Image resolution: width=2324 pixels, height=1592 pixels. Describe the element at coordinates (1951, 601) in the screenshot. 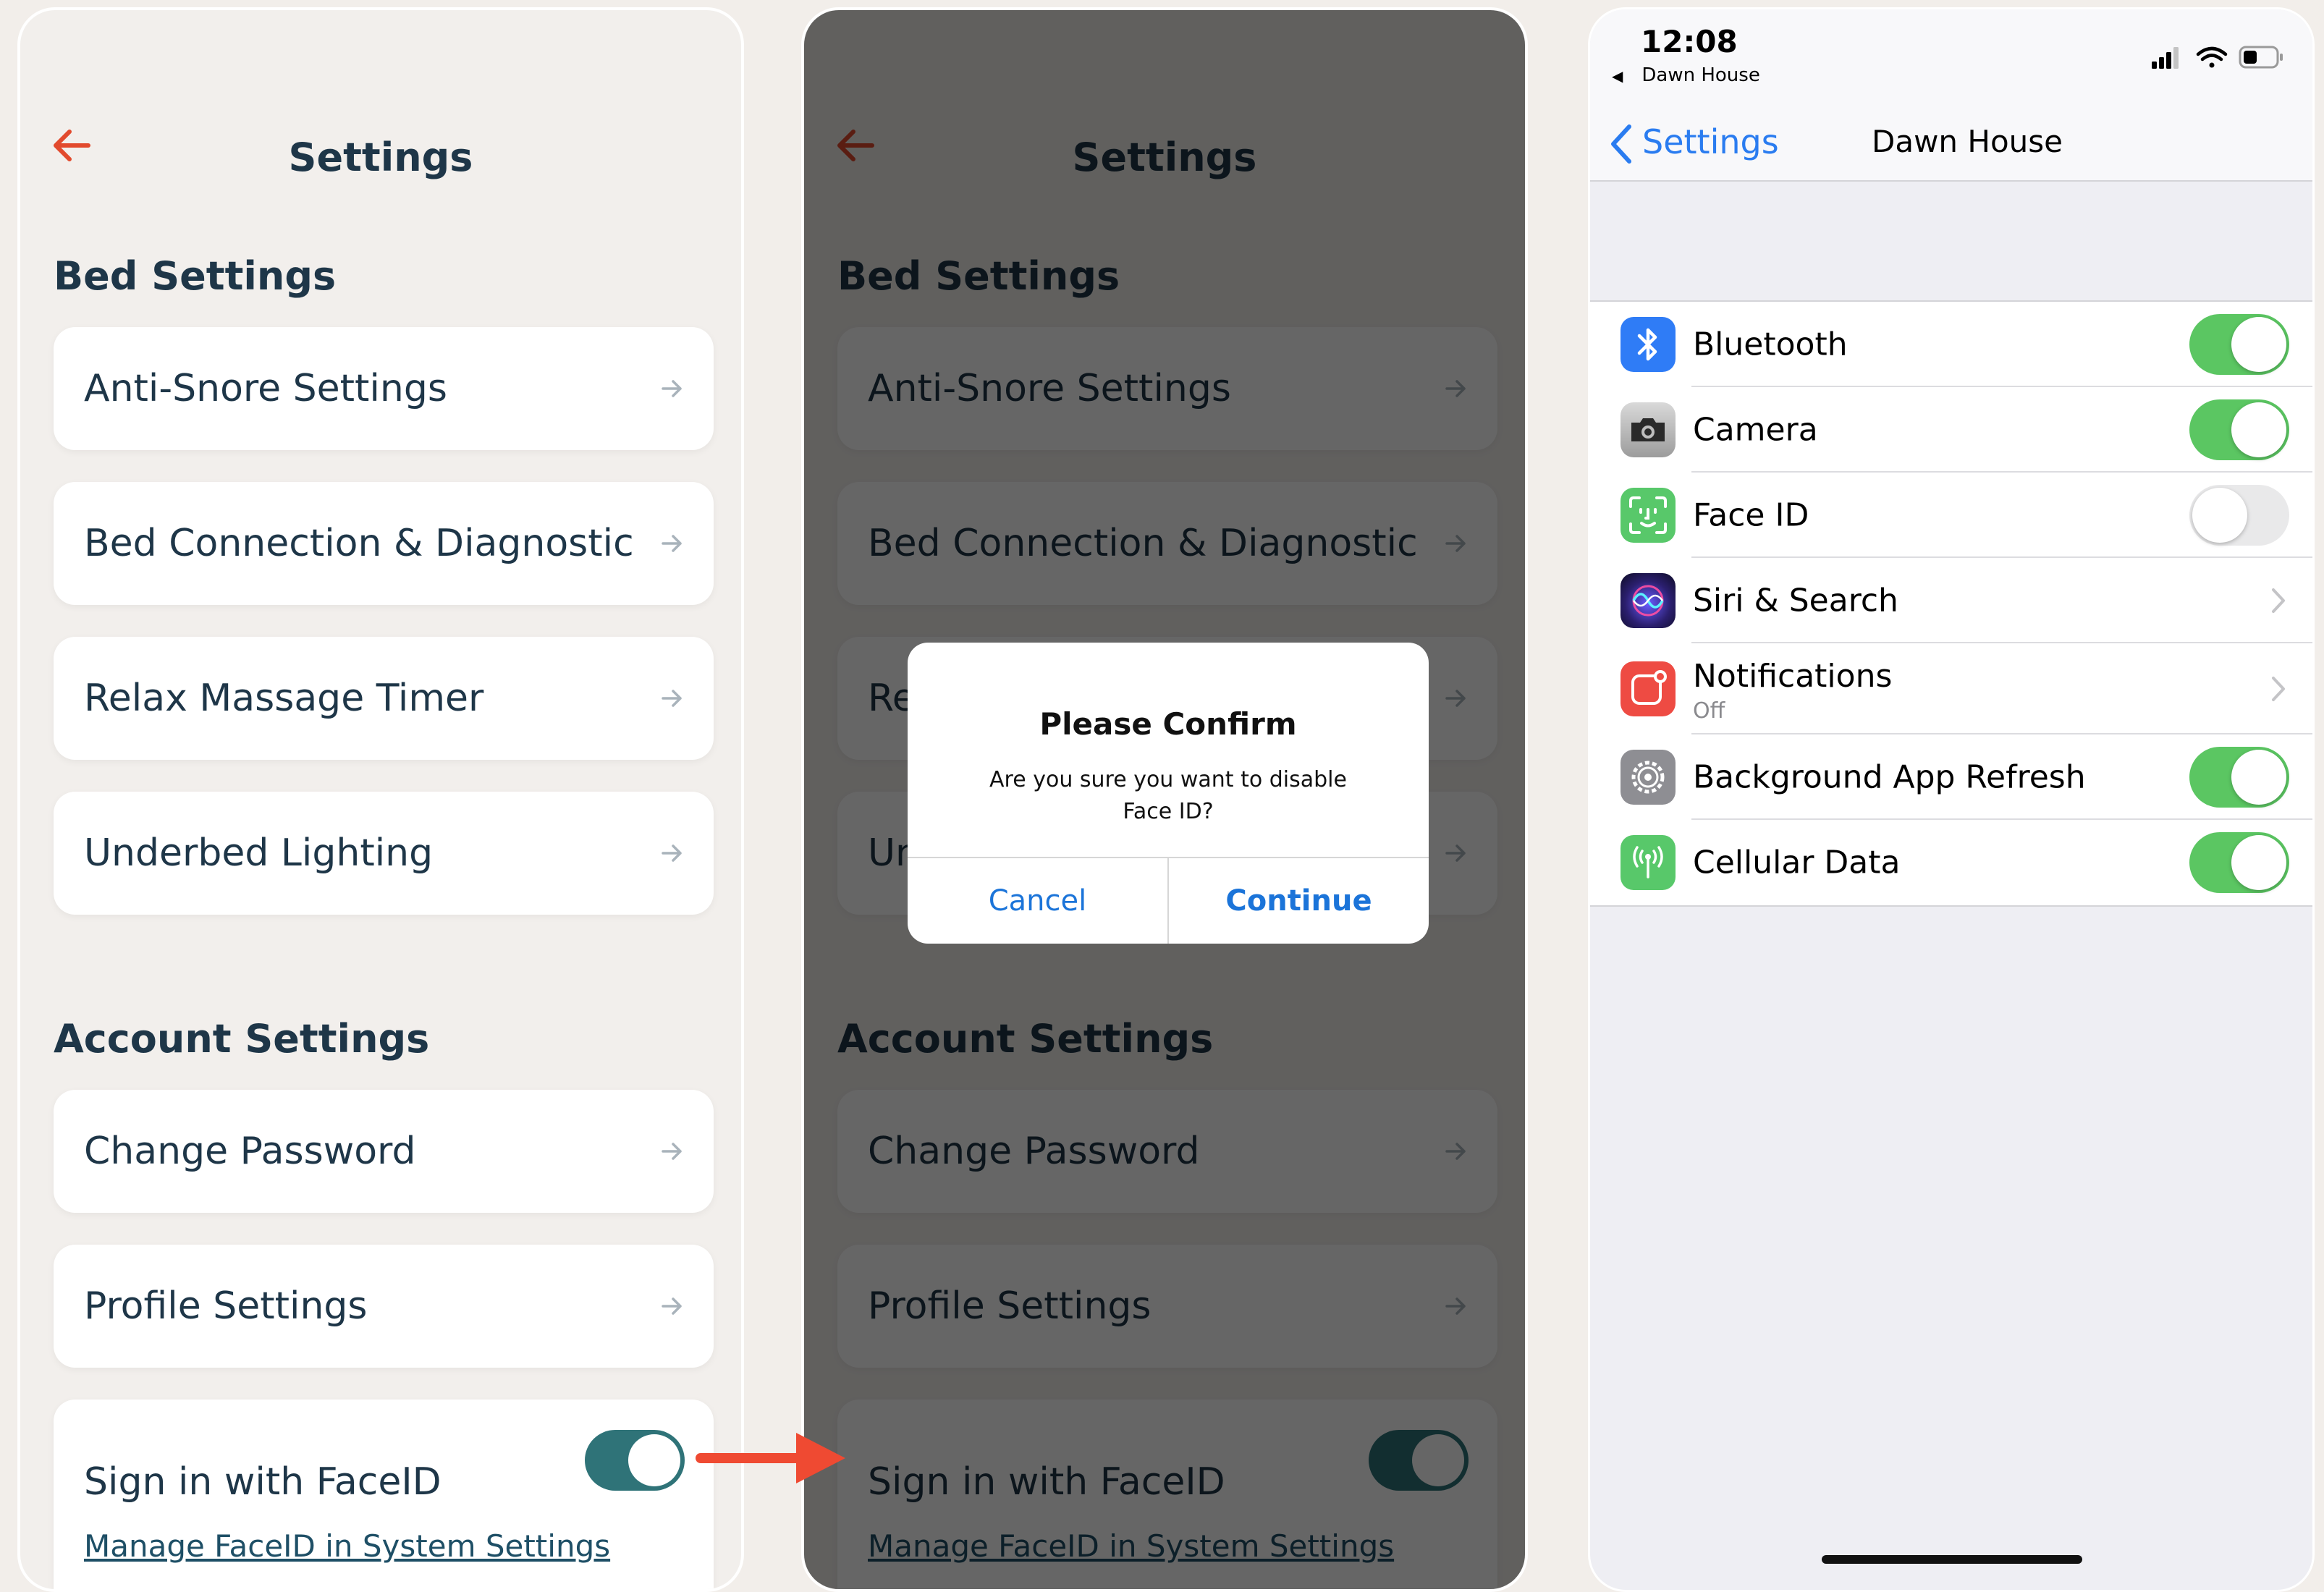

I see `list-item-siri-search: Siri & Search` at that location.